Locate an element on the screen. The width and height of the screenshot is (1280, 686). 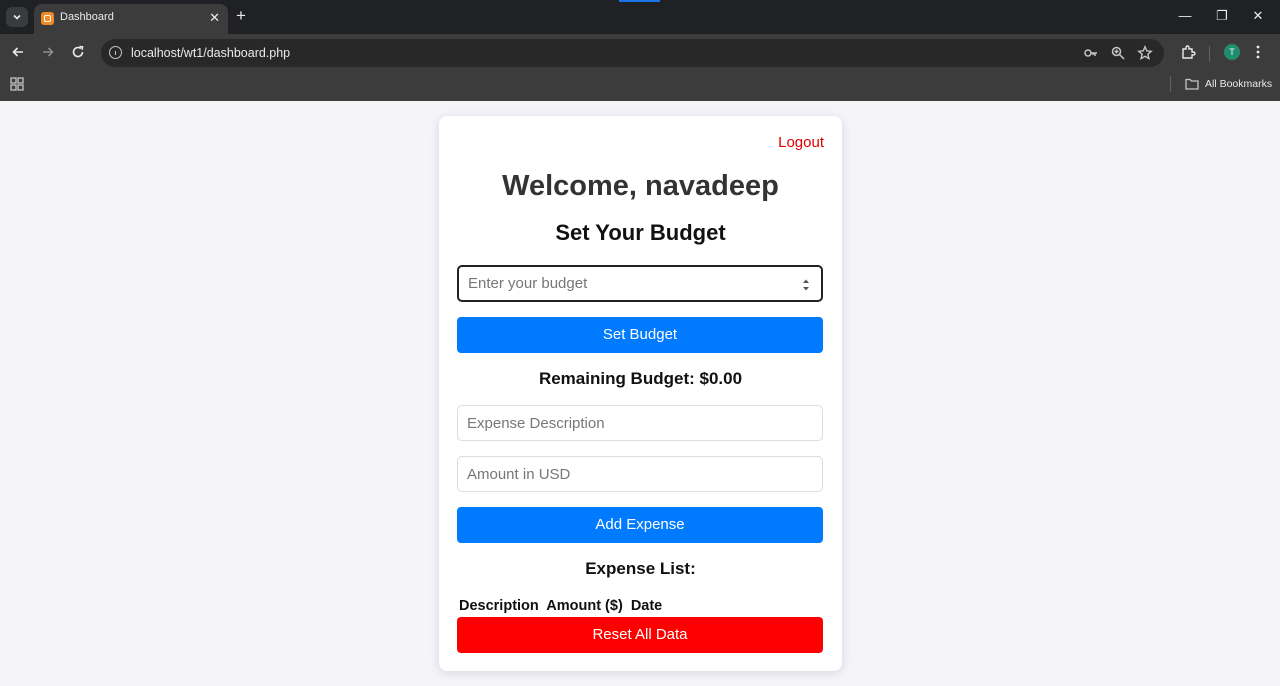
set-budget-button: Set Budget is located at coordinates (640, 335).